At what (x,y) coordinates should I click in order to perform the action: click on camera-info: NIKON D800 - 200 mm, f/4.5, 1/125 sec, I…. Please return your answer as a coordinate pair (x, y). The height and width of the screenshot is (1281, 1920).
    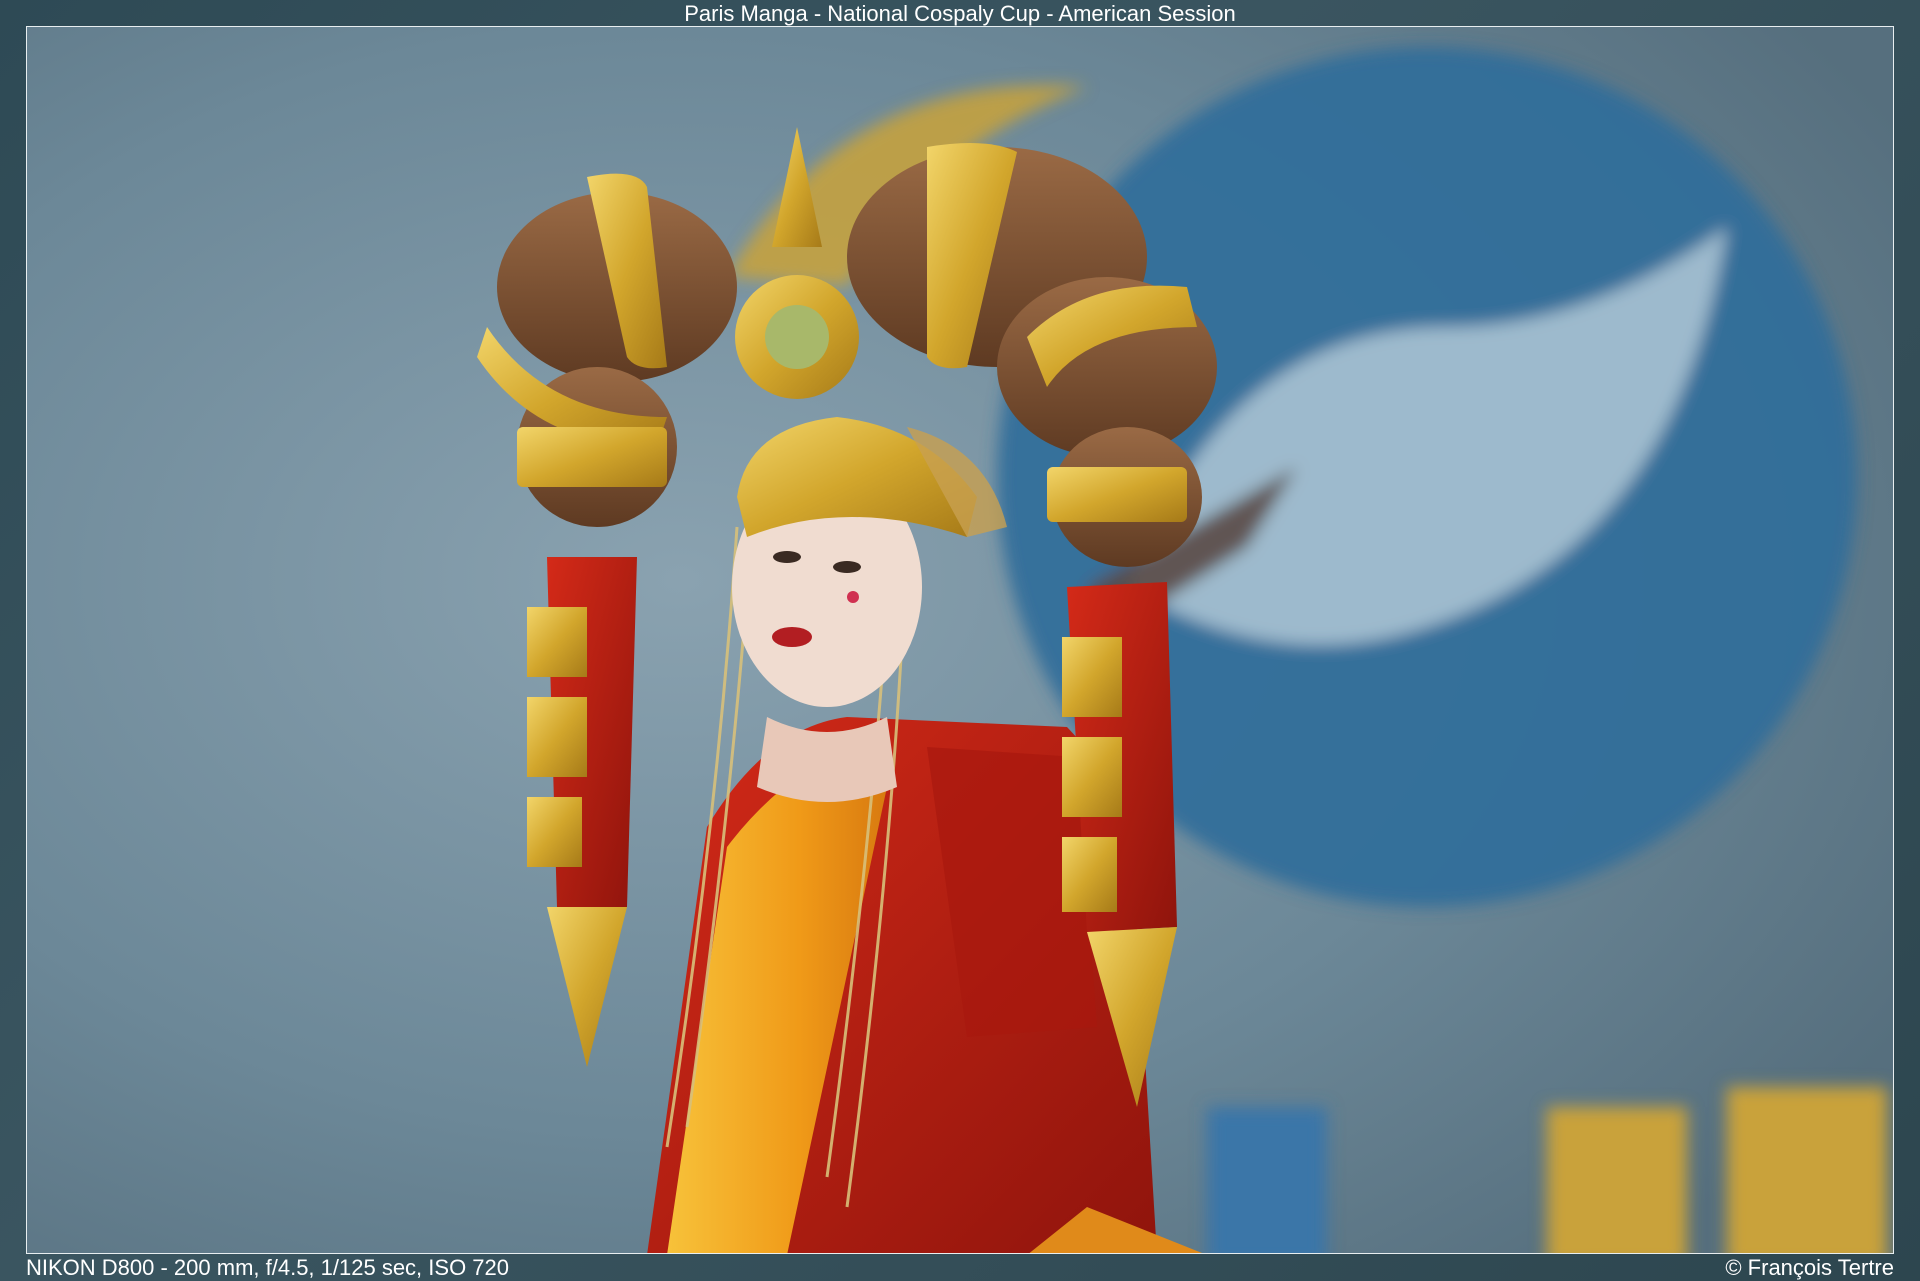
    Looking at the image, I should click on (268, 1267).